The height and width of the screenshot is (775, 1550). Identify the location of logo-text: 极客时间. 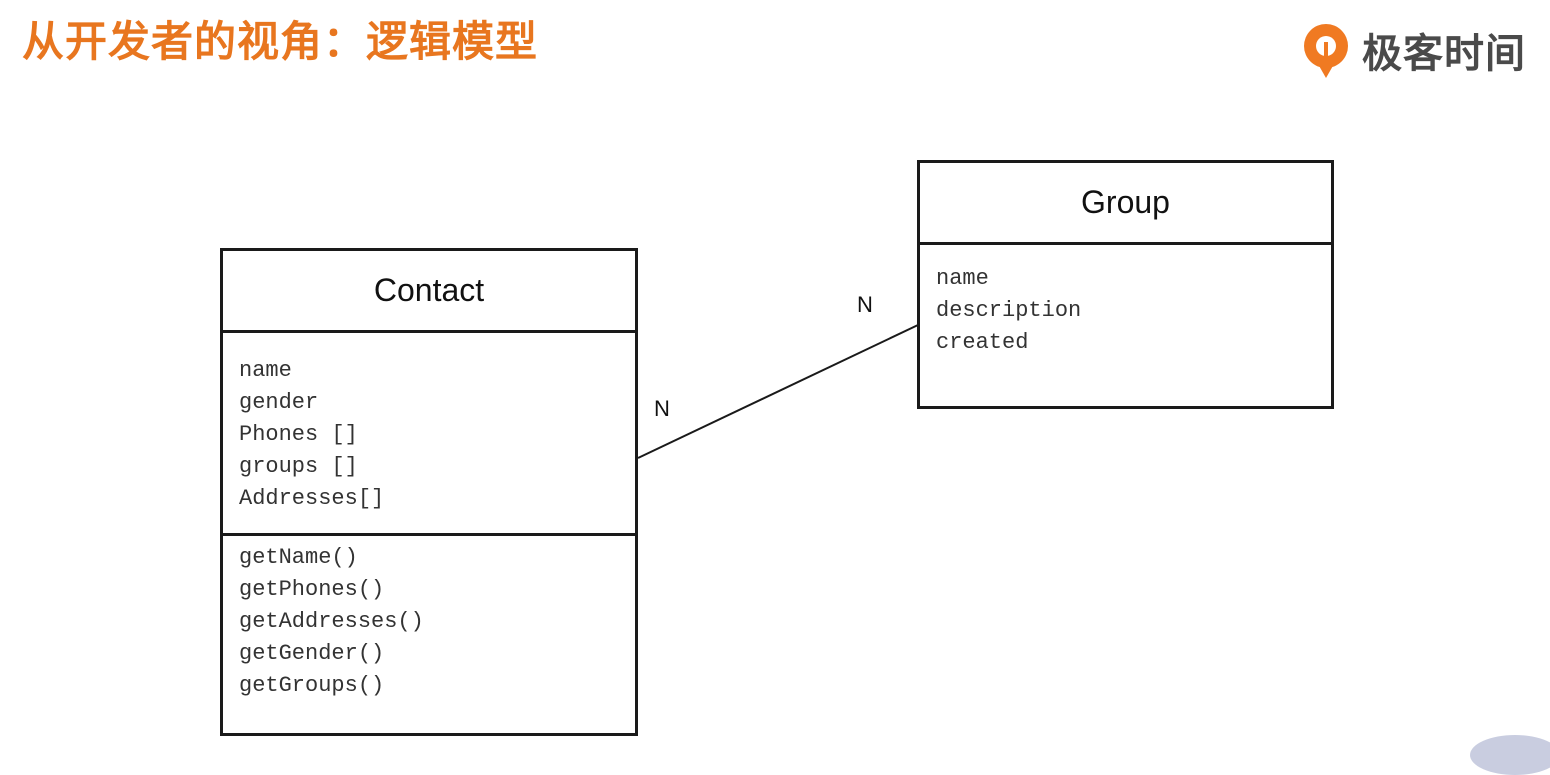
(1444, 54).